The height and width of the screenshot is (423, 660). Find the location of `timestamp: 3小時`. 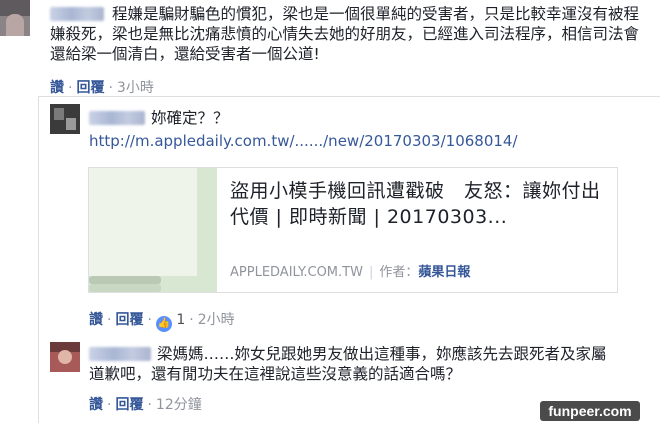

timestamp: 3小時 is located at coordinates (135, 88).